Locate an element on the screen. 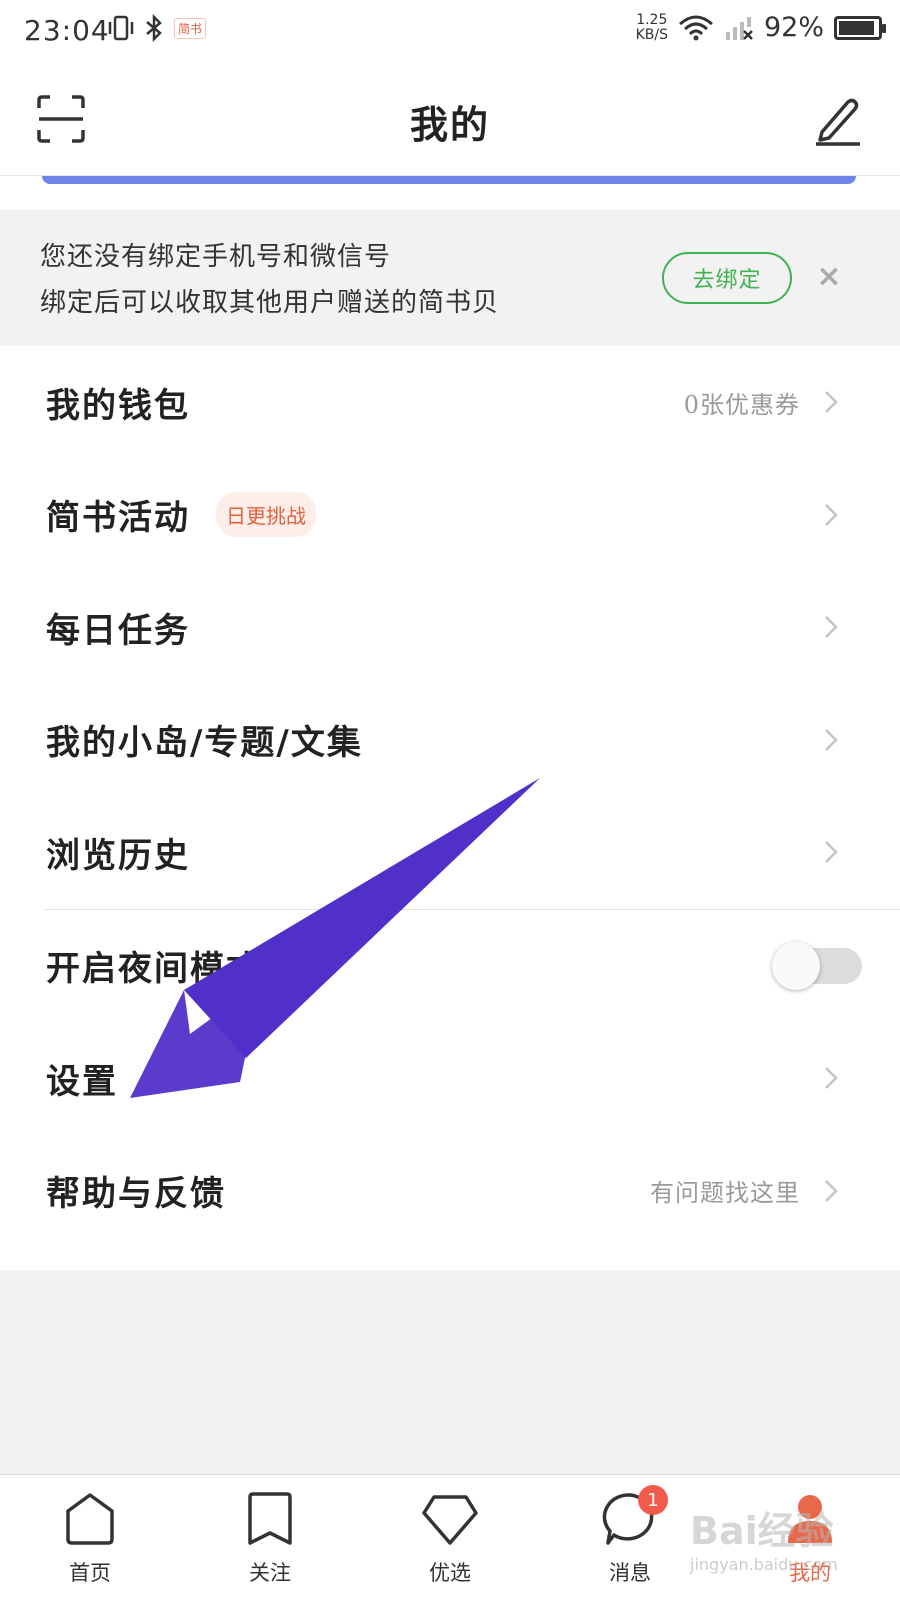 The height and width of the screenshot is (1600, 900). signal-icon is located at coordinates (739, 28).